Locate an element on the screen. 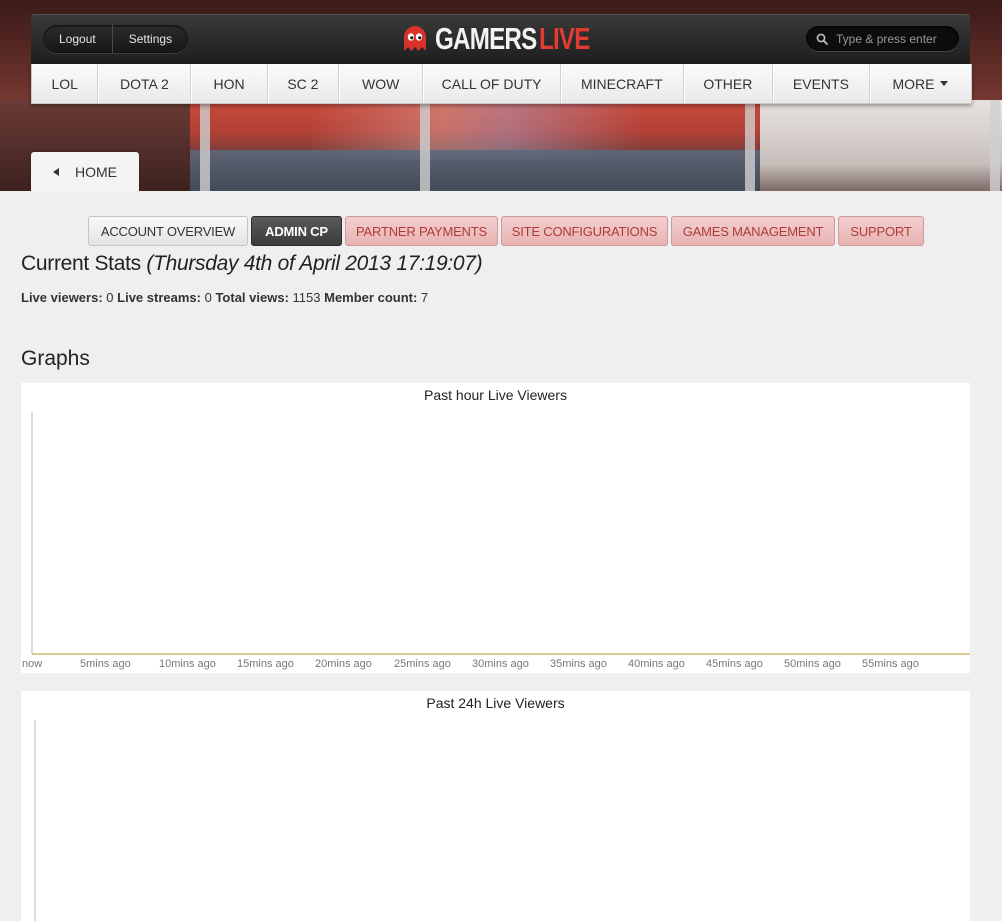 The height and width of the screenshot is (921, 1002). nav-item-events: EVENTS is located at coordinates (821, 83).